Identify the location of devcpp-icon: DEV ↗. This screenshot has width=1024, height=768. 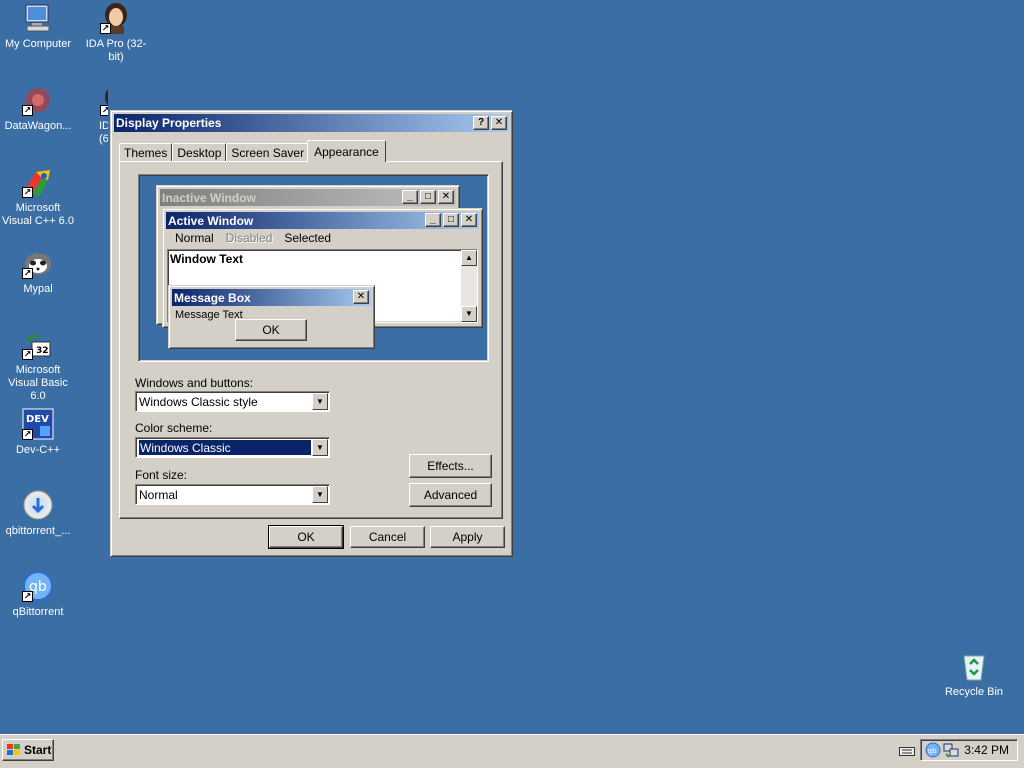
(38, 424).